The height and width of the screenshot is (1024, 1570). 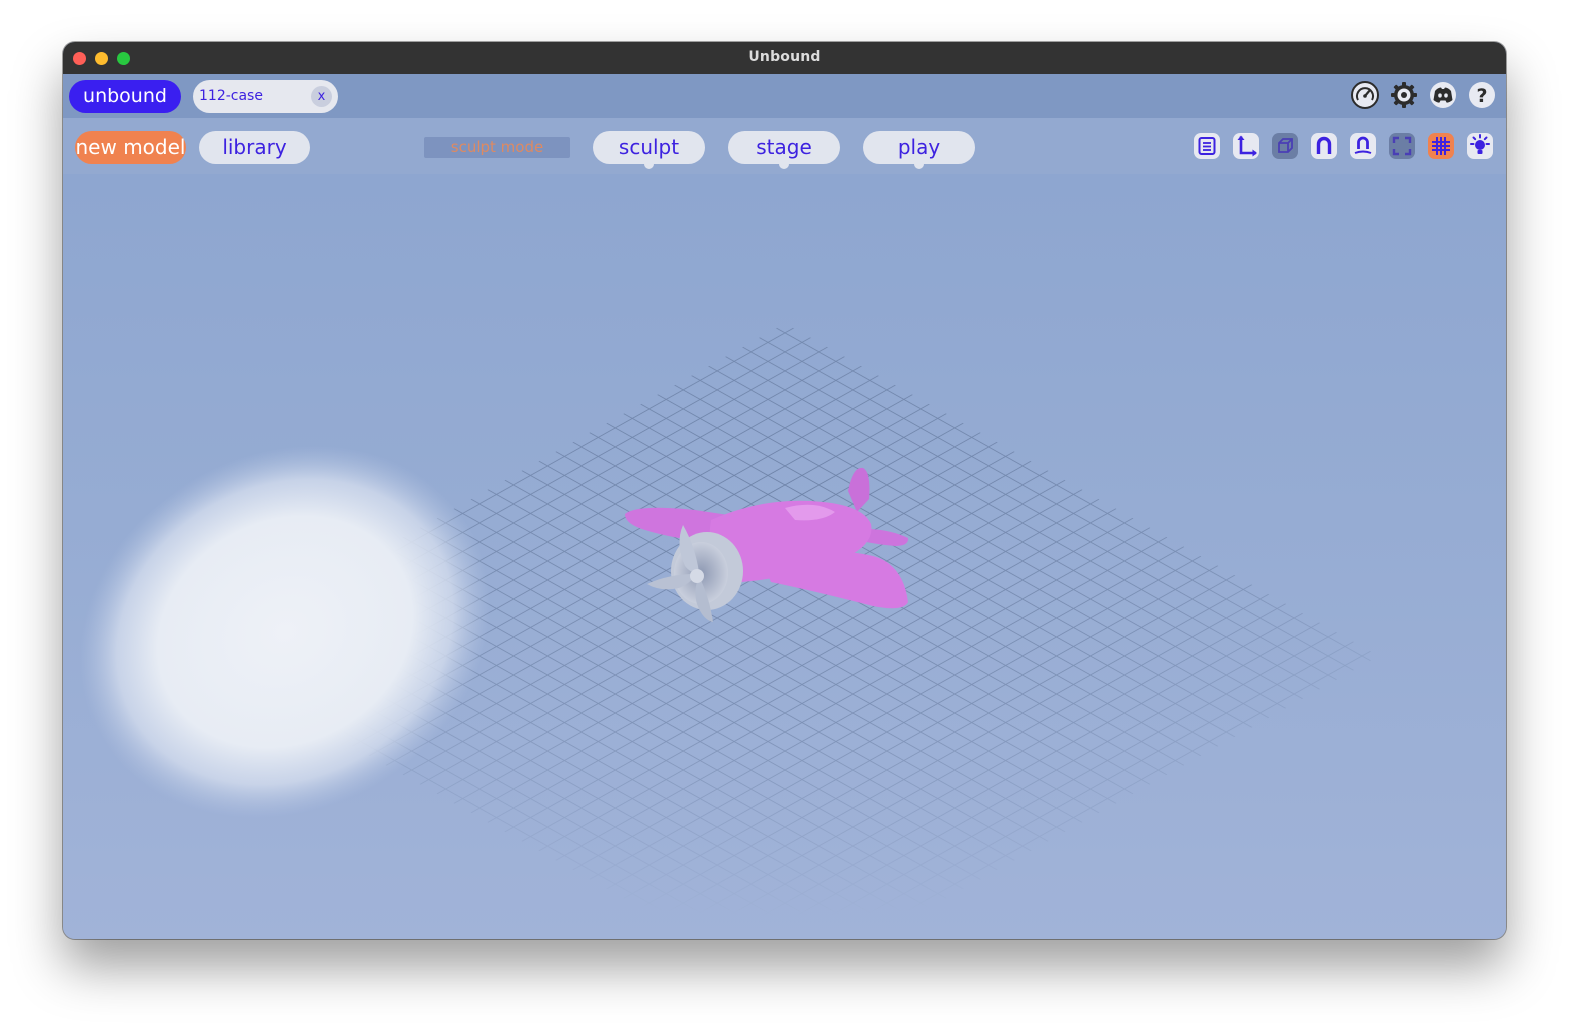 I want to click on document-tab-name: 112-case, so click(x=231, y=96).